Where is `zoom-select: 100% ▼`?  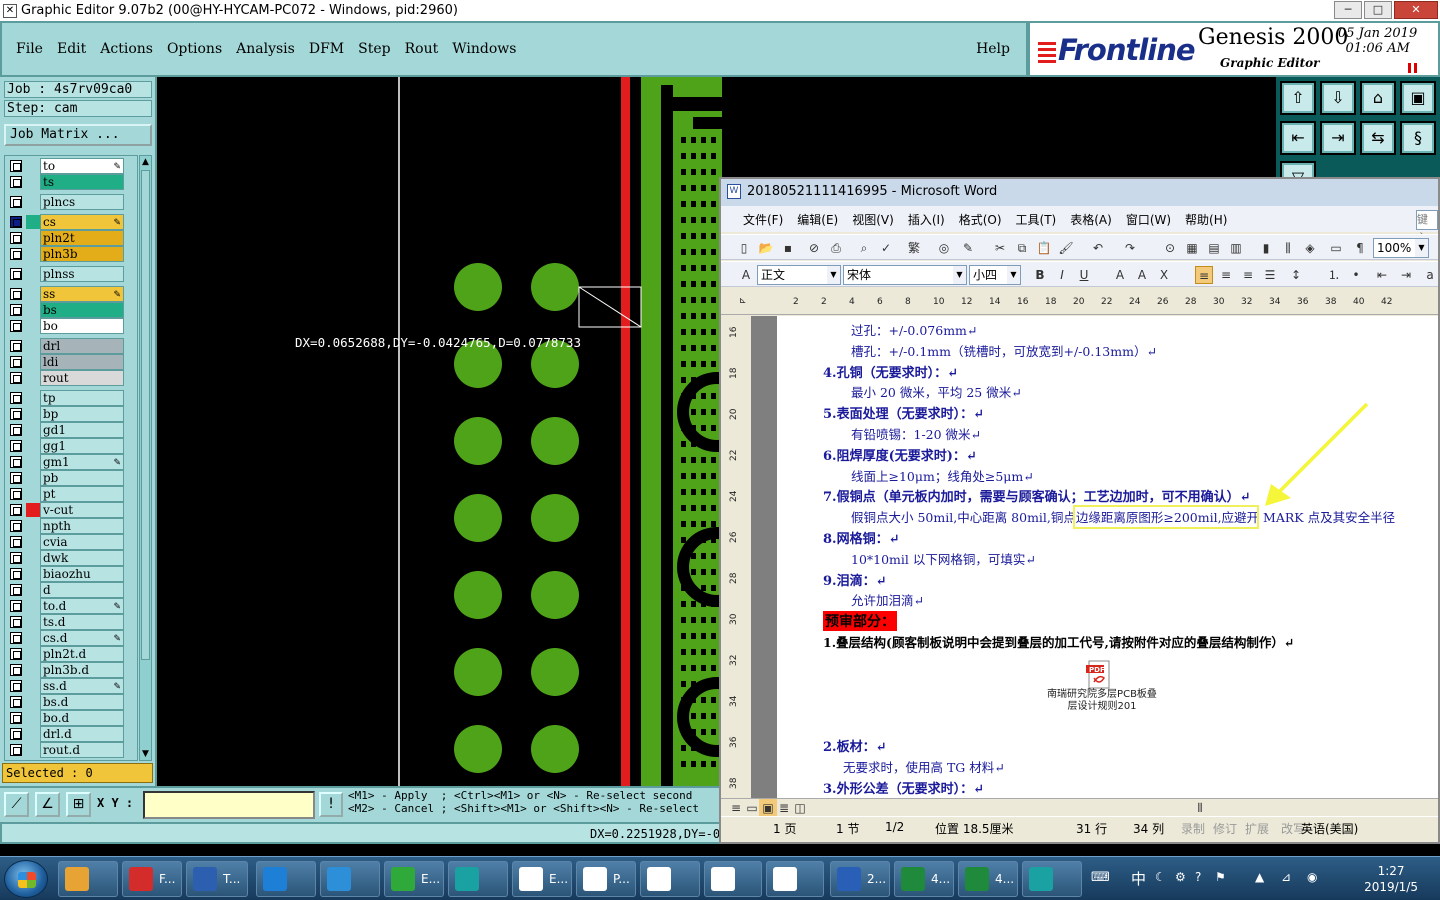
zoom-select: 100% ▼ is located at coordinates (1401, 248).